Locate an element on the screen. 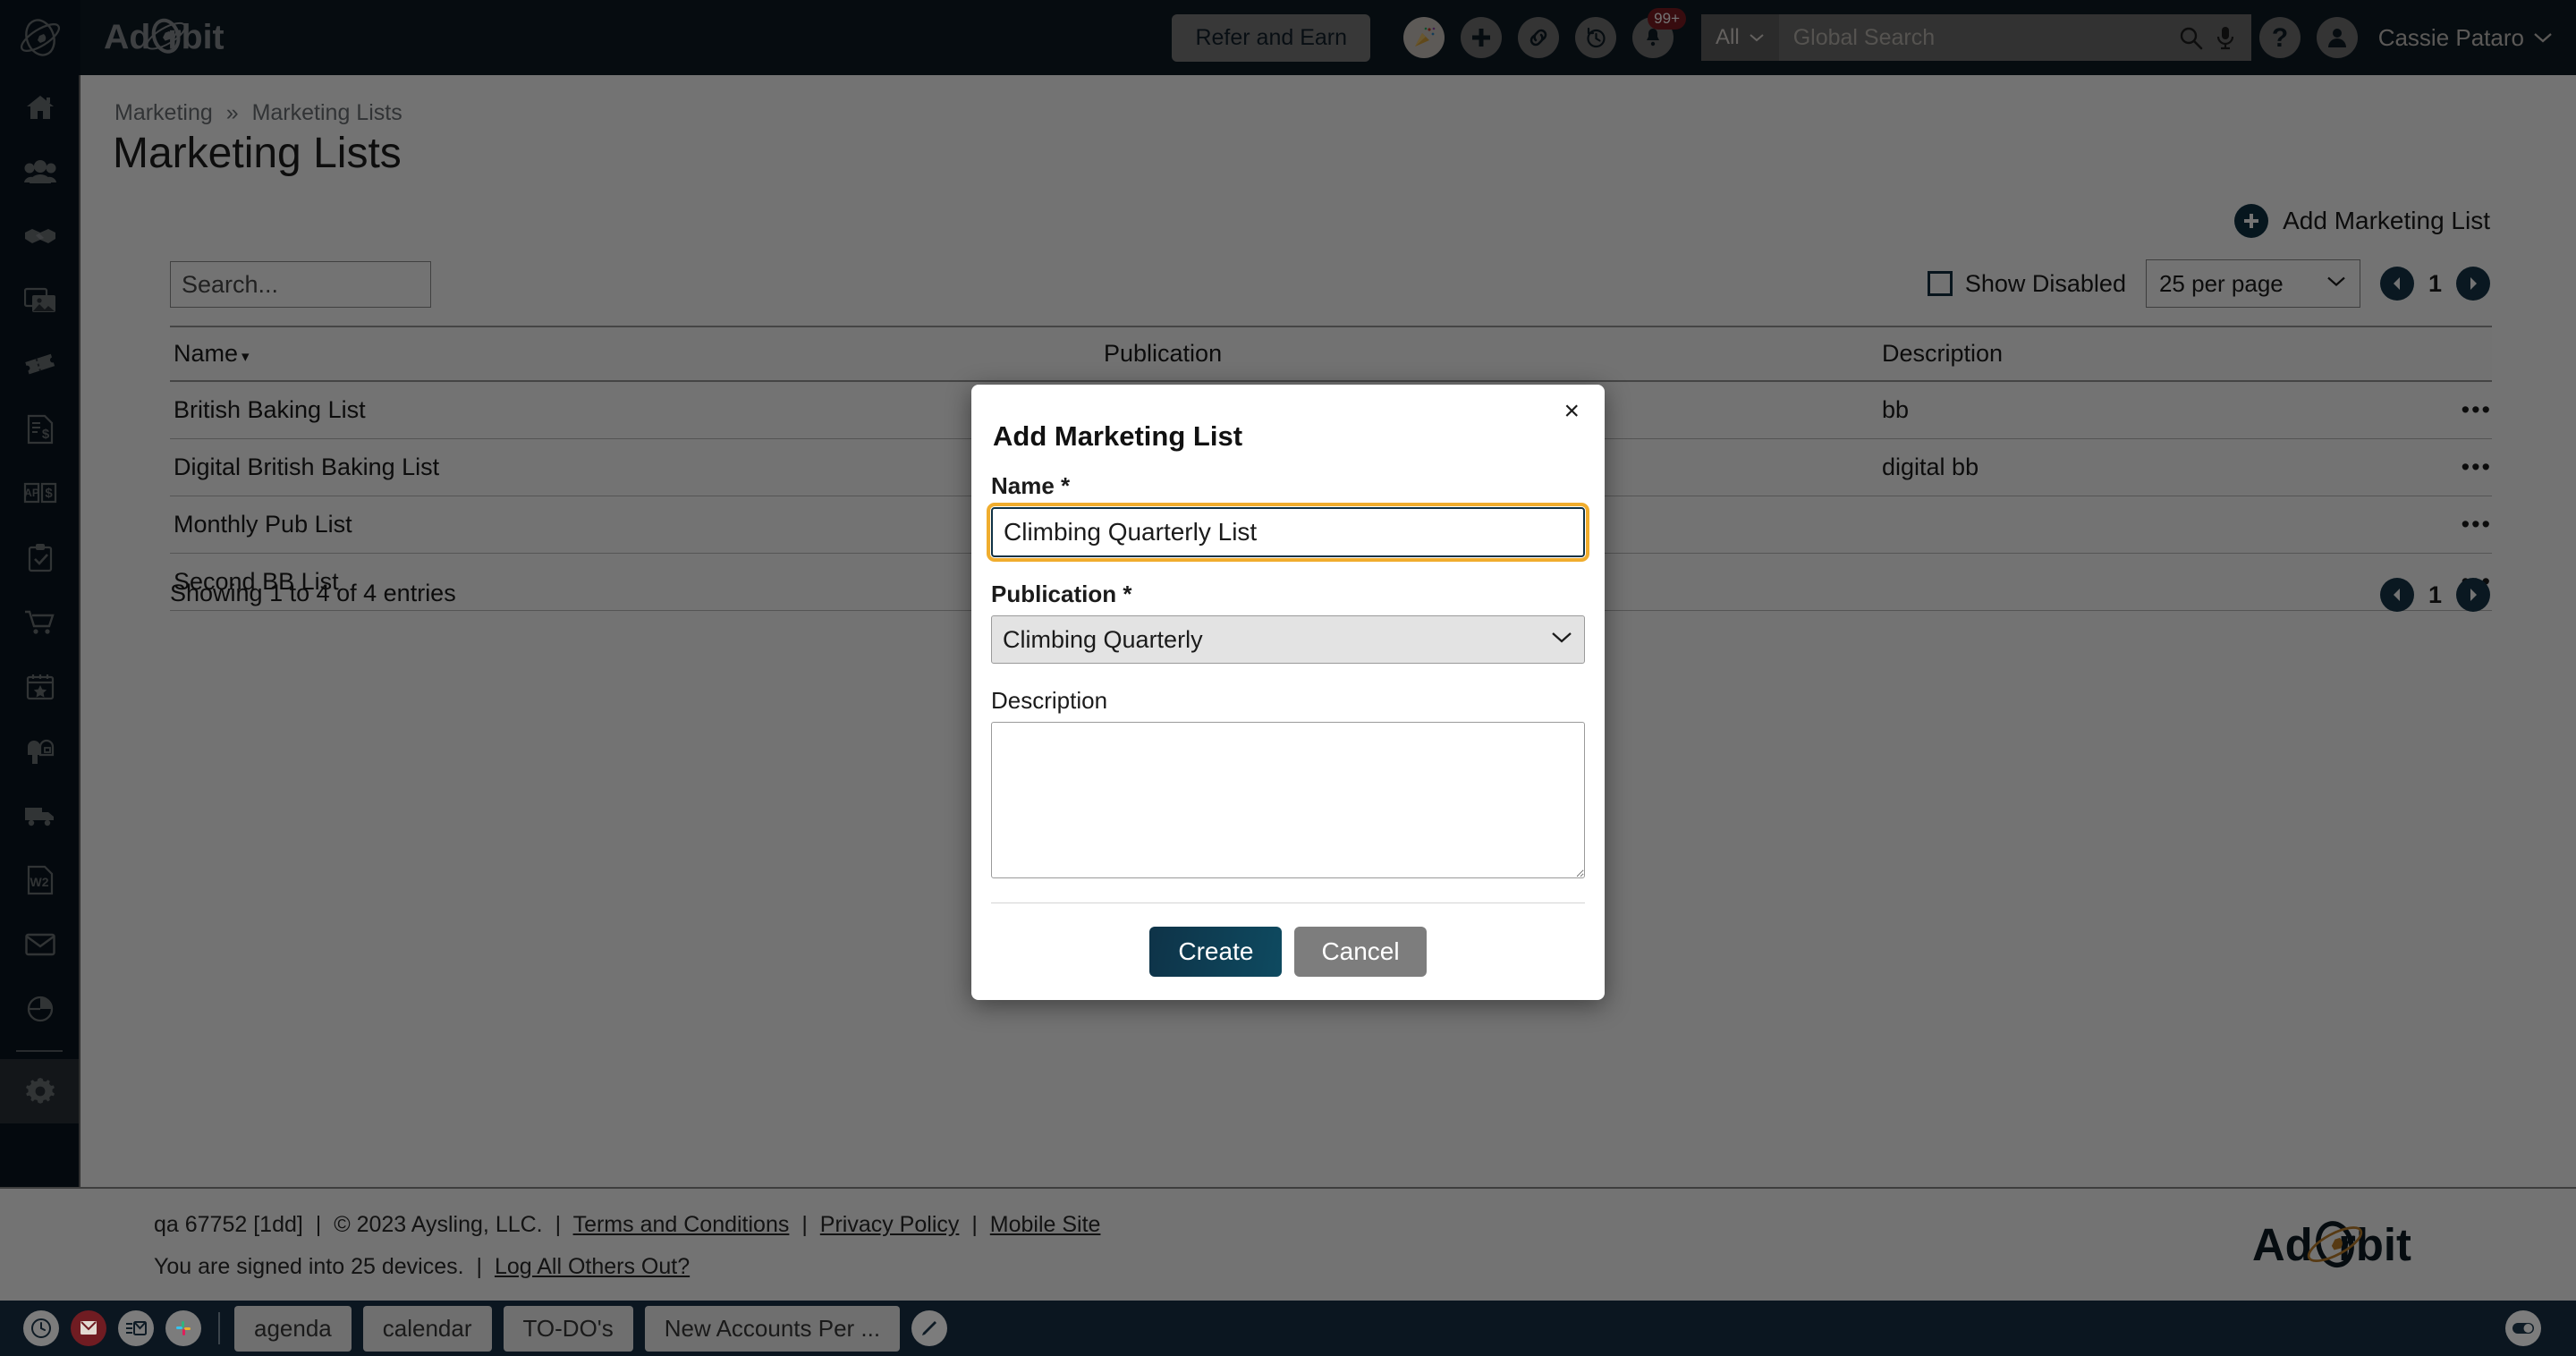 Image resolution: width=2576 pixels, height=1356 pixels. bell-glyph is located at coordinates (1653, 38).